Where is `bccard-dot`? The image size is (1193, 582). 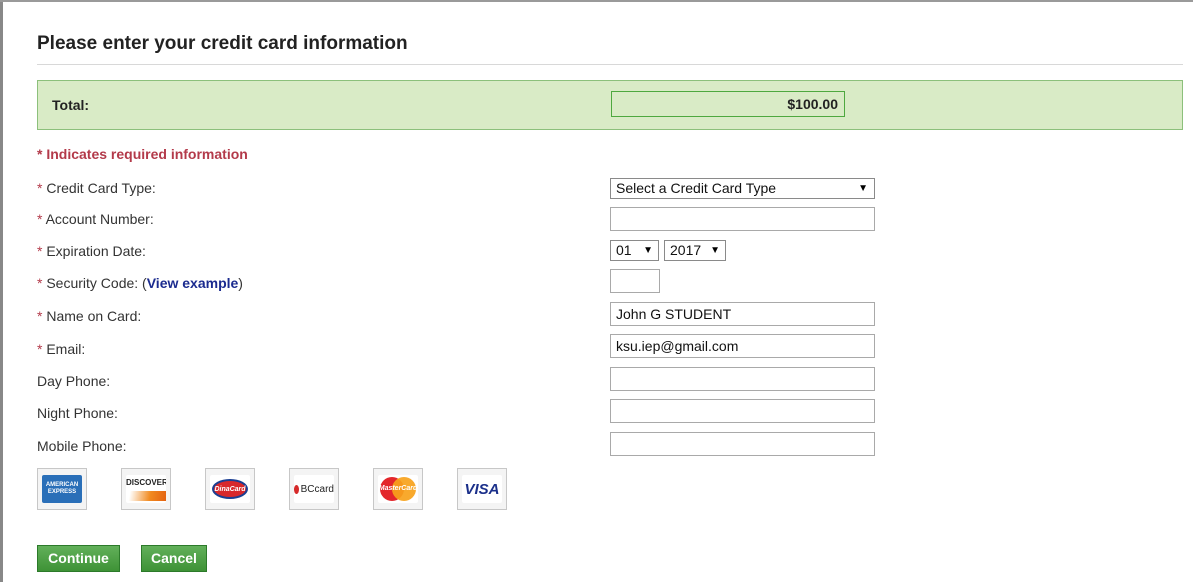
bccard-dot is located at coordinates (296, 489).